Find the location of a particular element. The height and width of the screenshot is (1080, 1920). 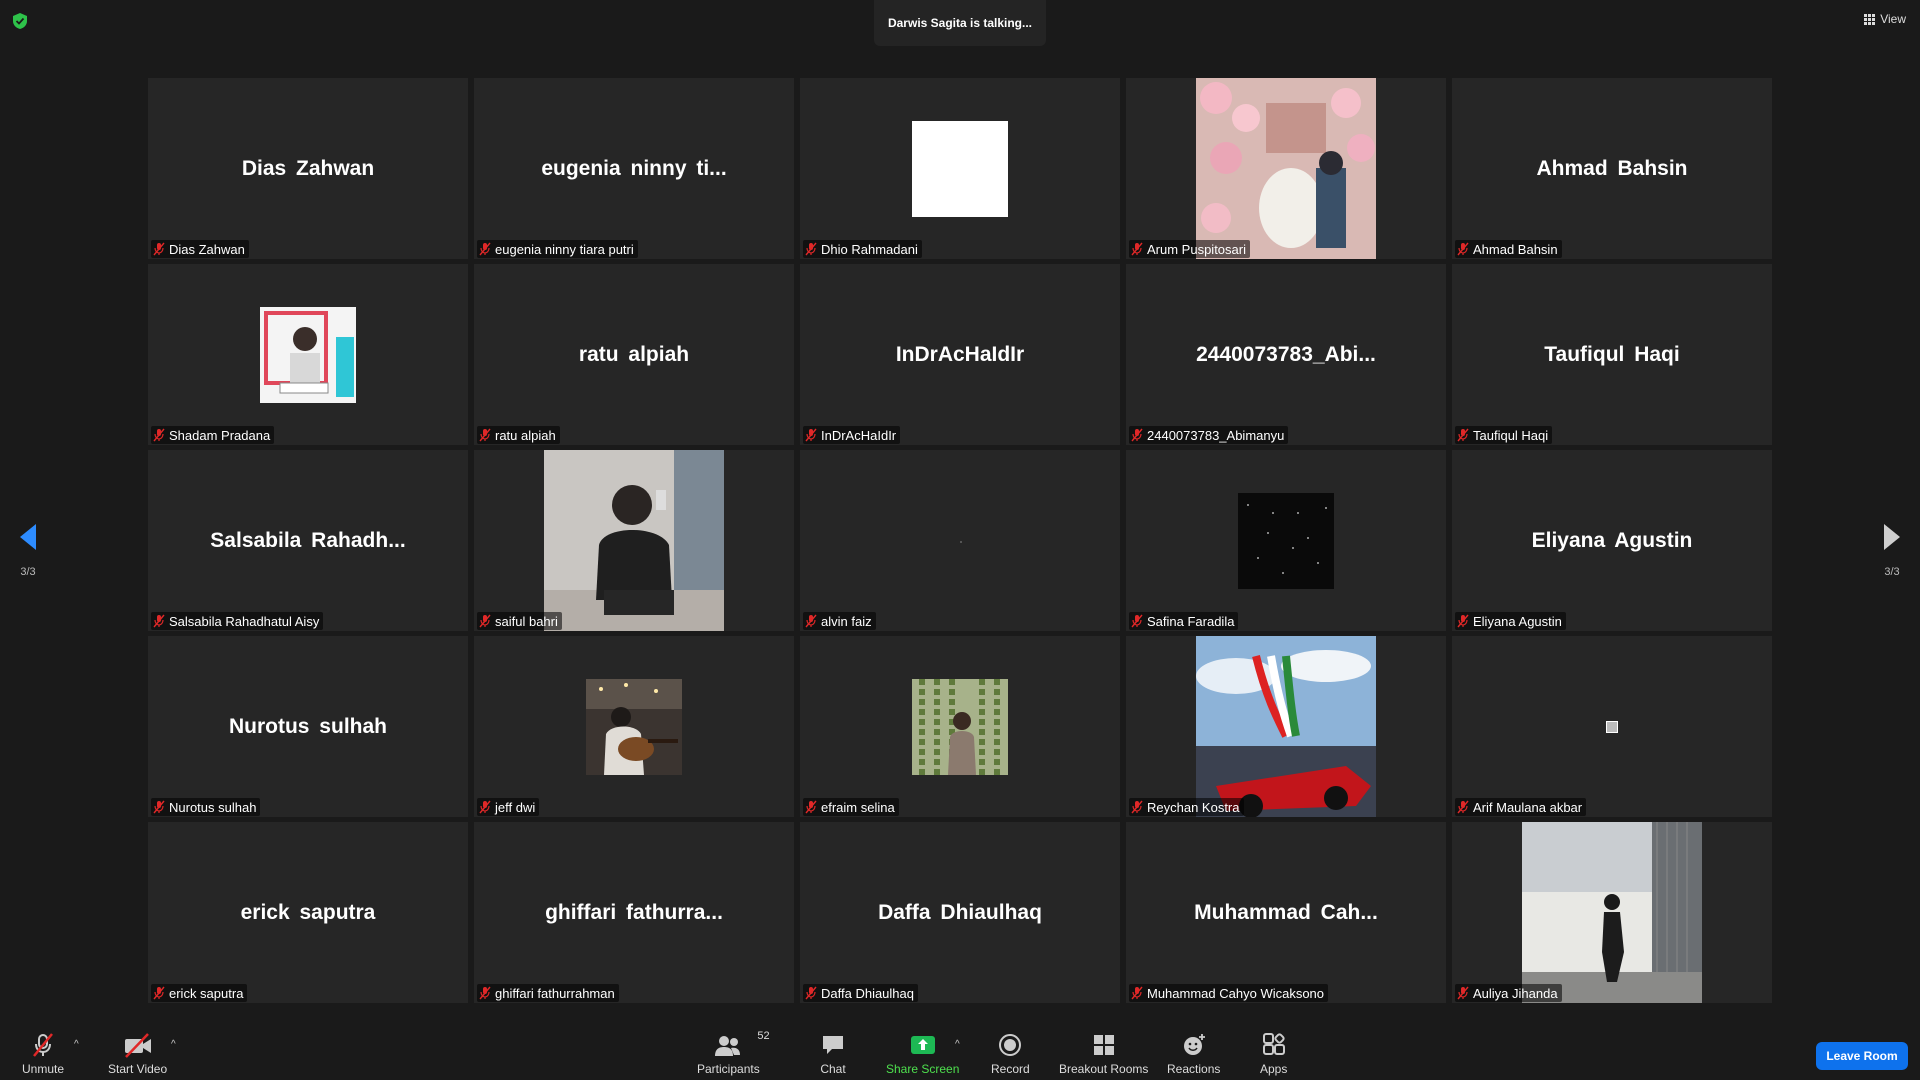

page-indicator-right: 3/3 is located at coordinates (1892, 572).